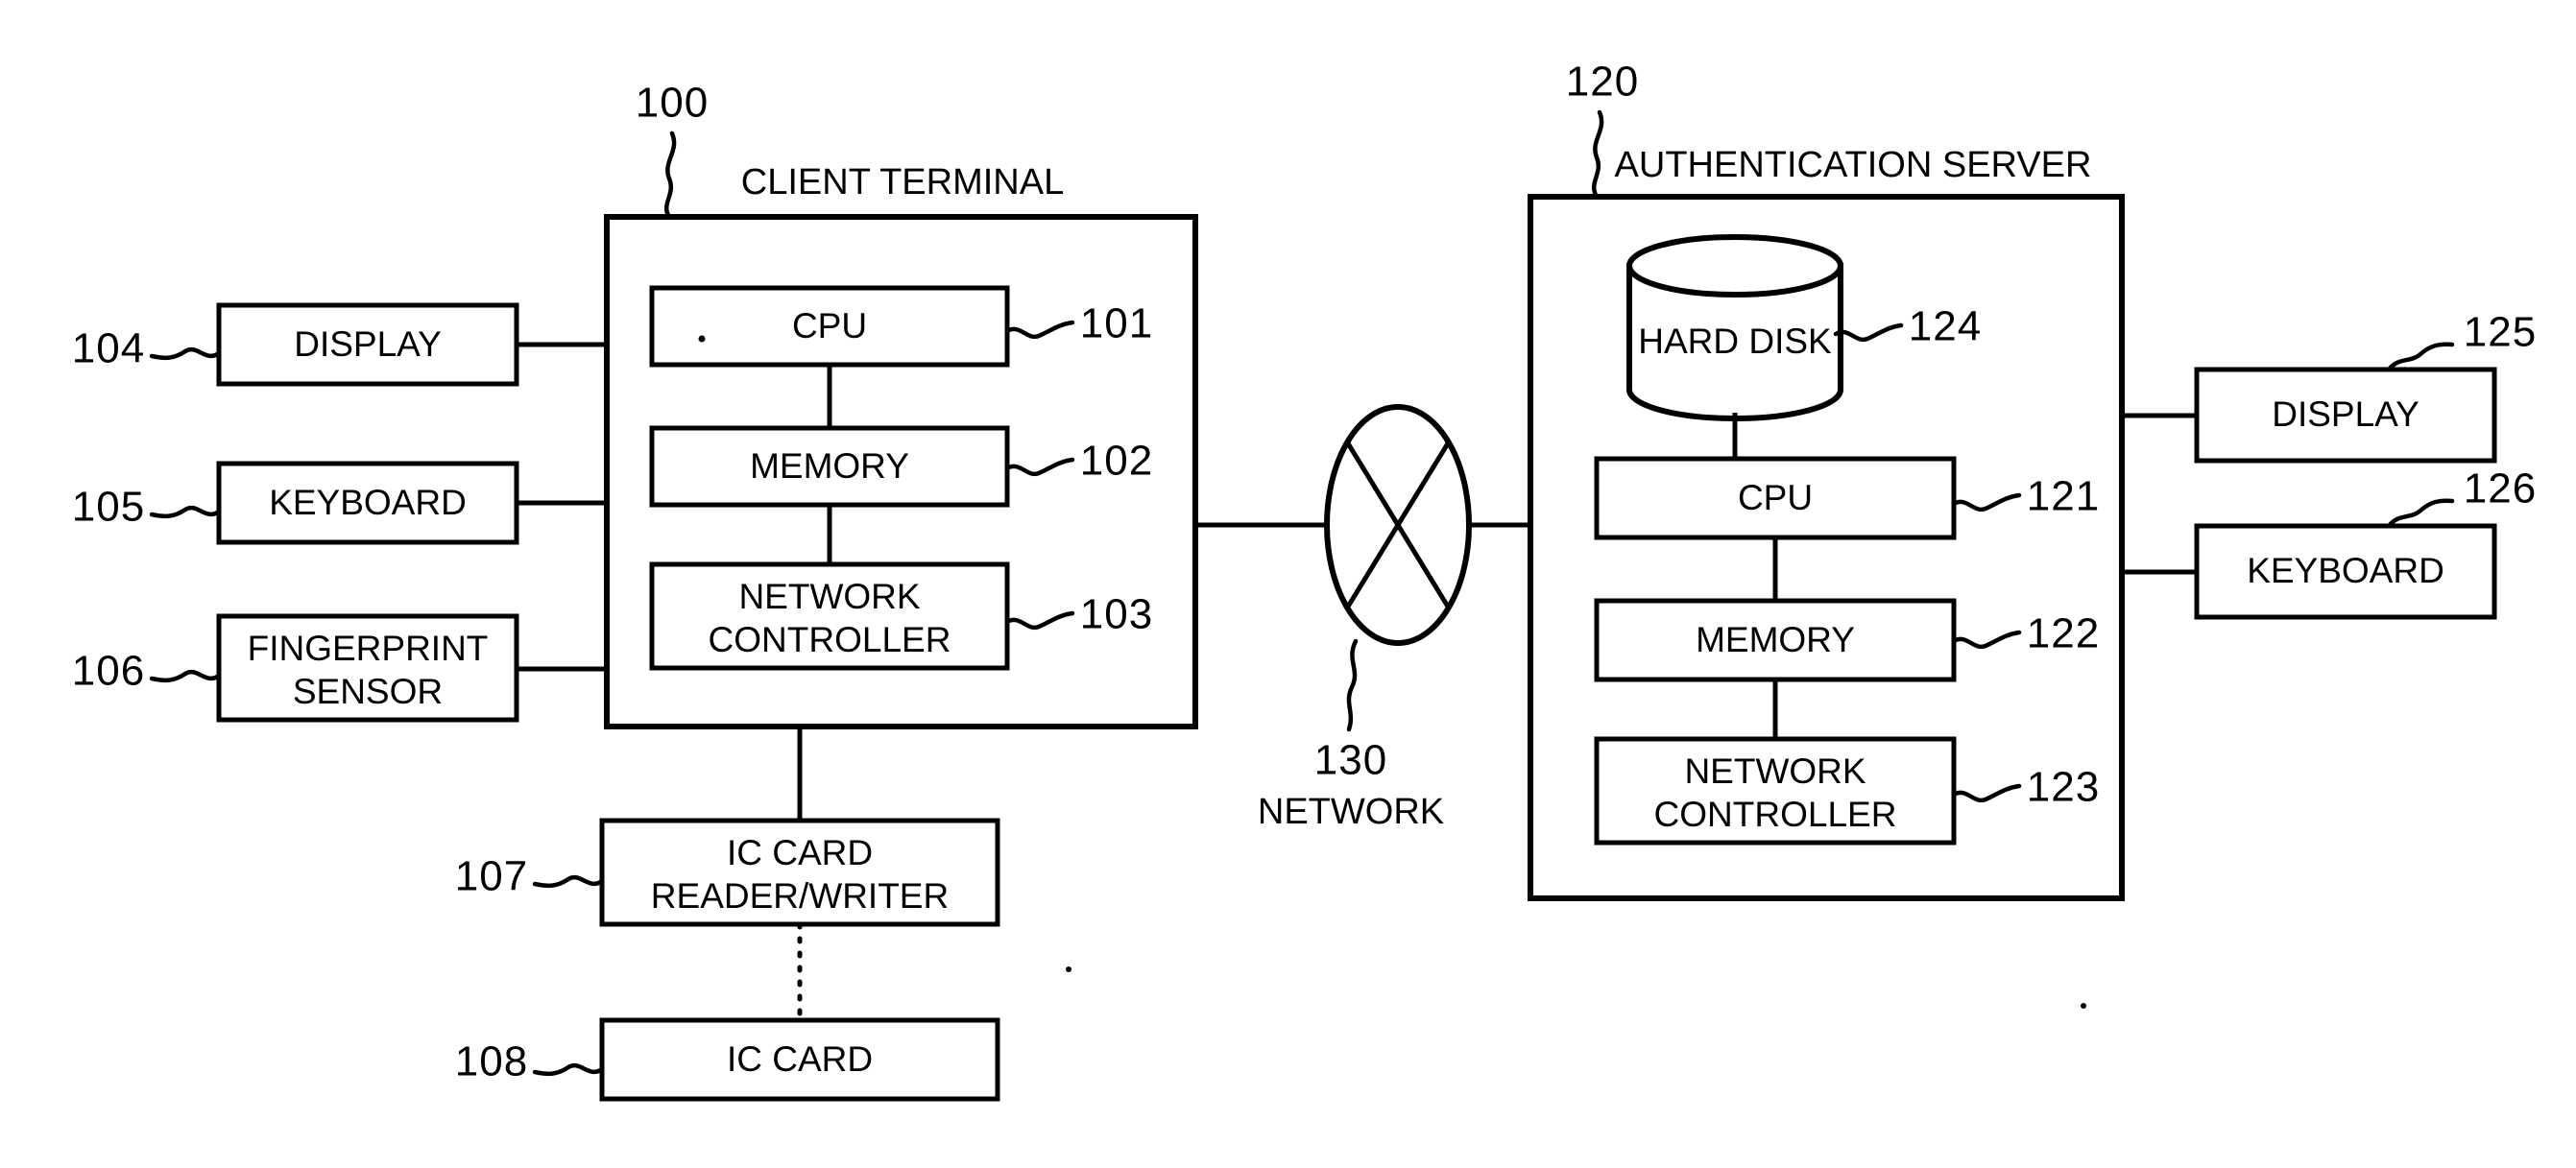  Describe the element at coordinates (2500, 488) in the screenshot. I see `ref-126: 126` at that location.